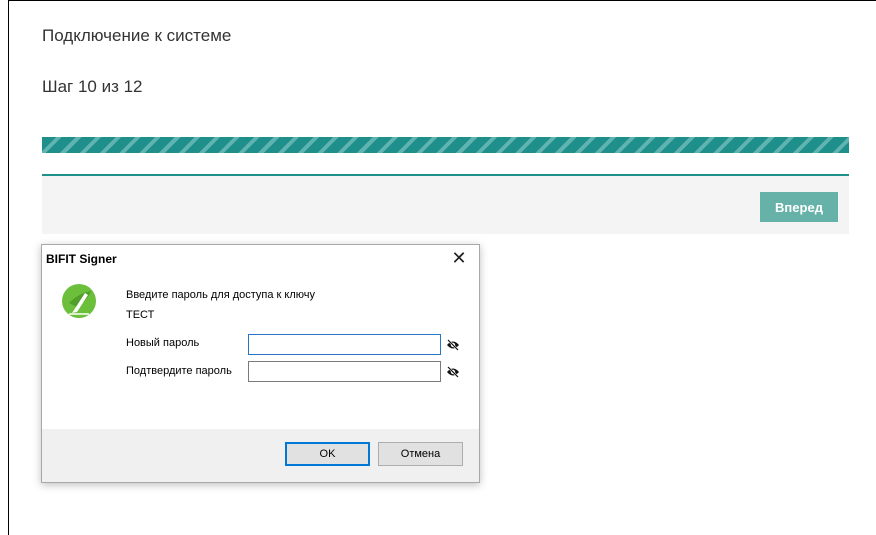 The width and height of the screenshot is (876, 535). Describe the element at coordinates (344, 344) in the screenshot. I see `new-password-input` at that location.